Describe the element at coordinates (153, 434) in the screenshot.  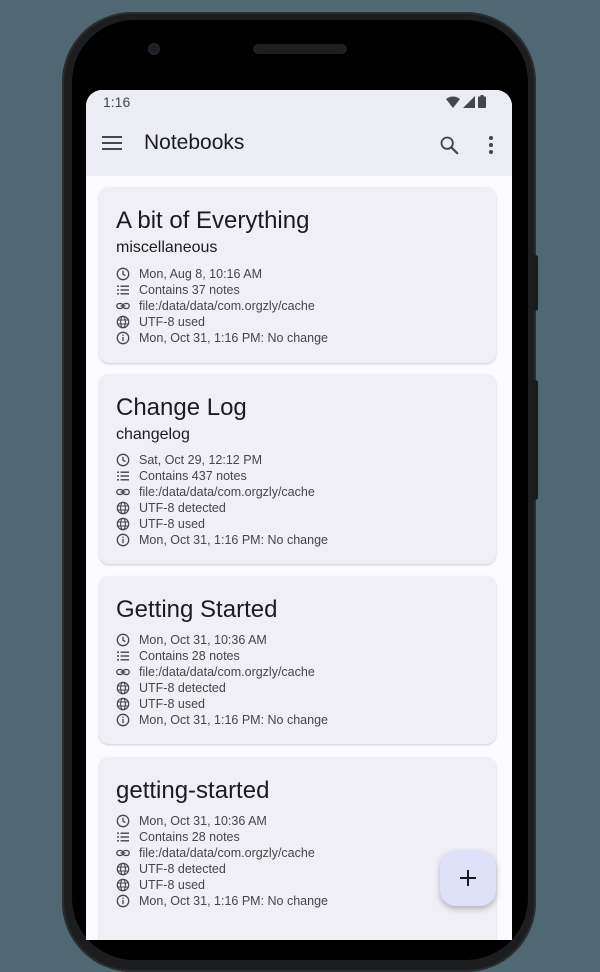
I see `notebook-subtitle: changelog` at that location.